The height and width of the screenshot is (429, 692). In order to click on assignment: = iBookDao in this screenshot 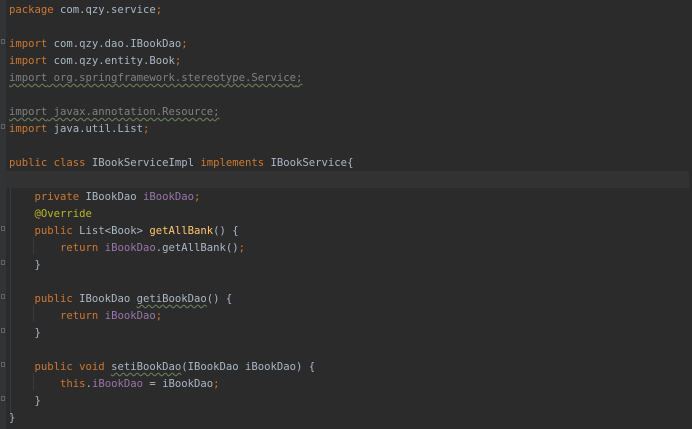, I will do `click(178, 384)`.